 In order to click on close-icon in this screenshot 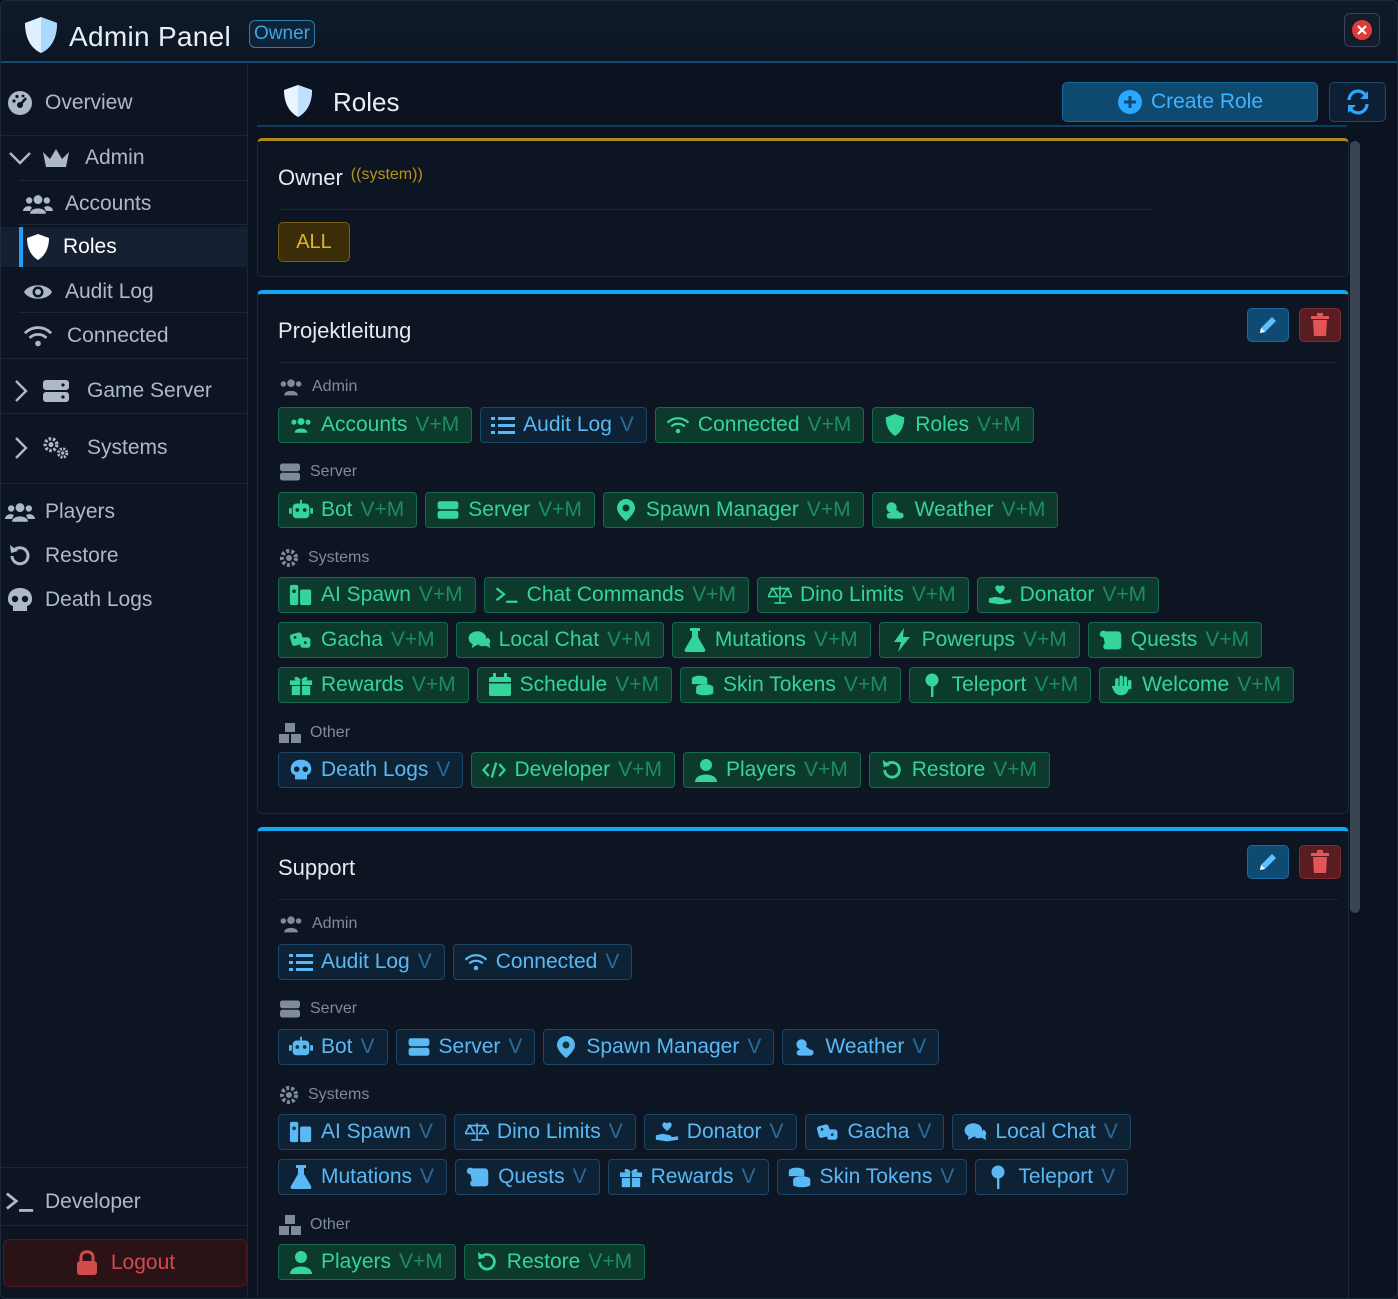, I will do `click(1362, 30)`.